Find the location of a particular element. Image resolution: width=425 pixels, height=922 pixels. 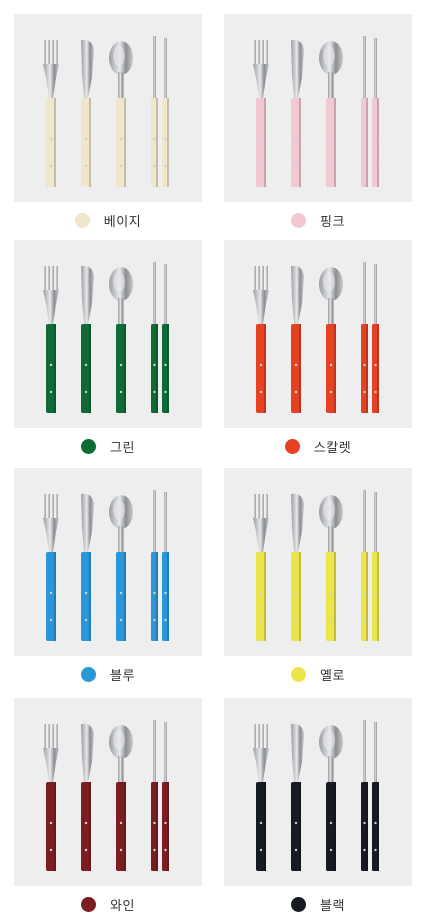

color-option-card: 베이지 is located at coordinates (108, 126).